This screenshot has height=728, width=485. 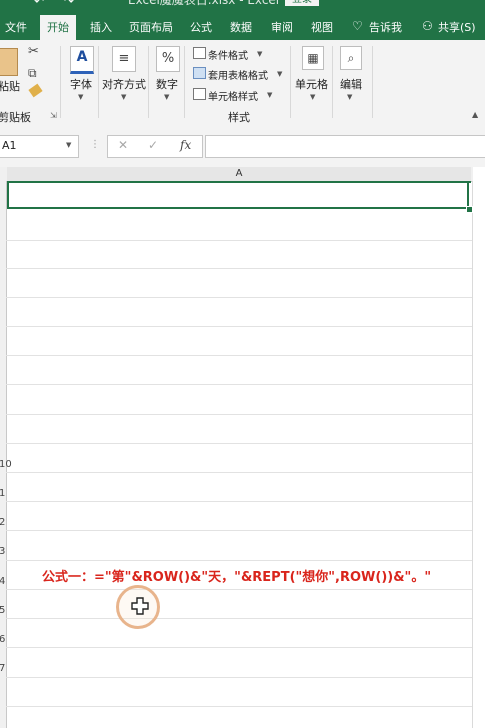 What do you see at coordinates (475, 114) in the screenshot?
I see `collapse-ribbon-icon: ▲` at bounding box center [475, 114].